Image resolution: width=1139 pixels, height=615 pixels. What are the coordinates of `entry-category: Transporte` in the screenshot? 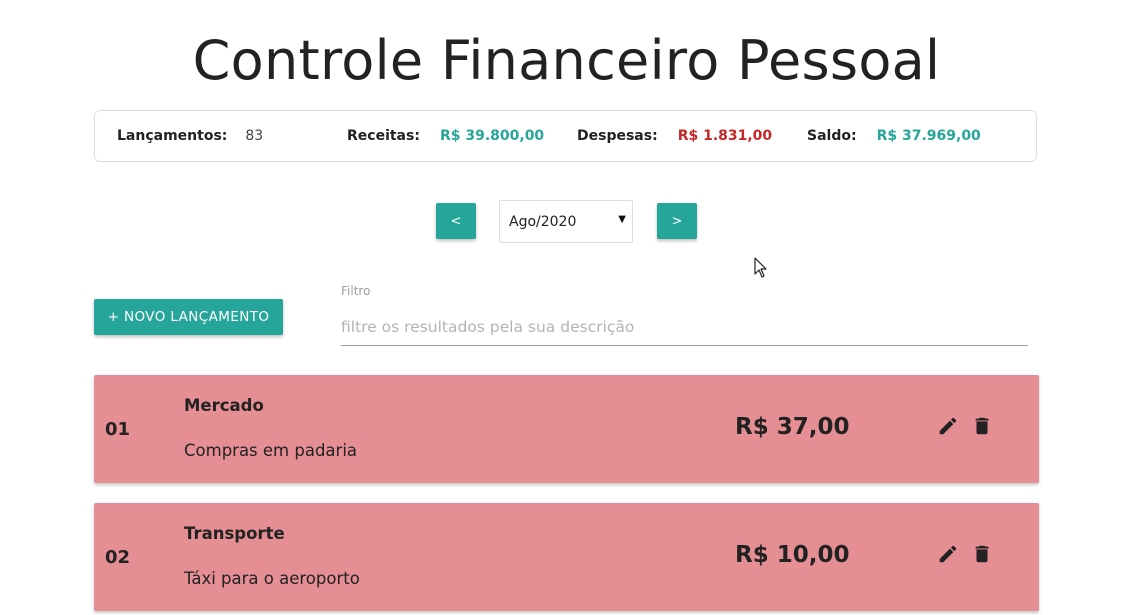 It's located at (234, 533).